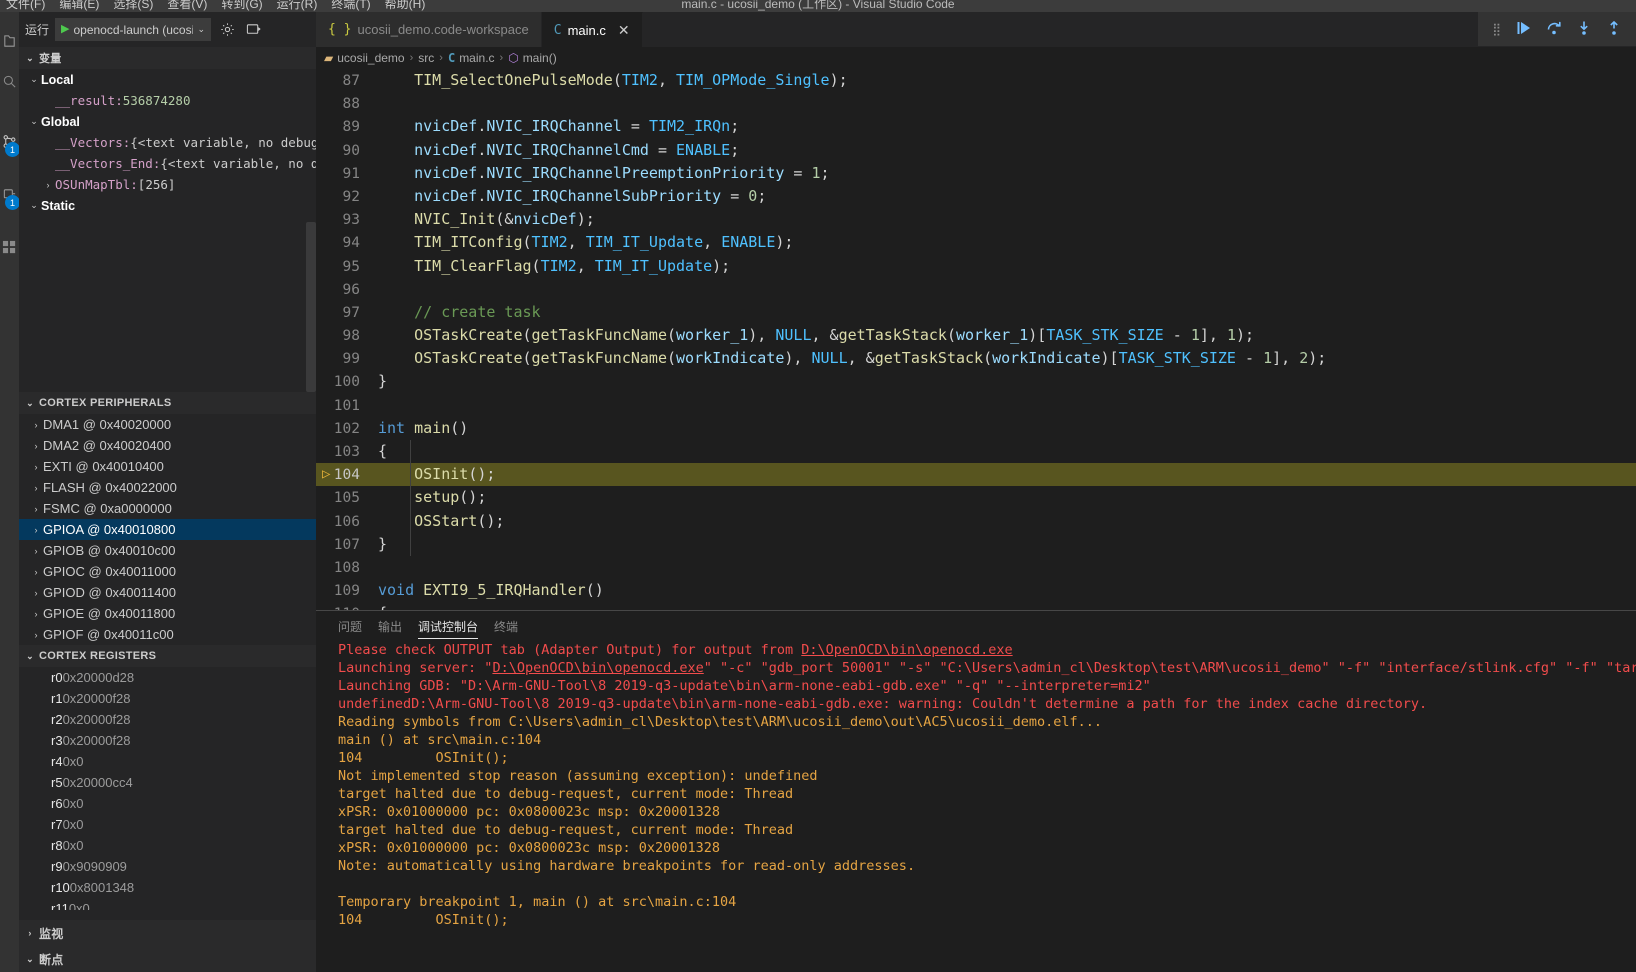 The image size is (1636, 972). Describe the element at coordinates (167, 424) in the screenshot. I see `peripheral-row: › DMA1 @ 0x40020000` at that location.